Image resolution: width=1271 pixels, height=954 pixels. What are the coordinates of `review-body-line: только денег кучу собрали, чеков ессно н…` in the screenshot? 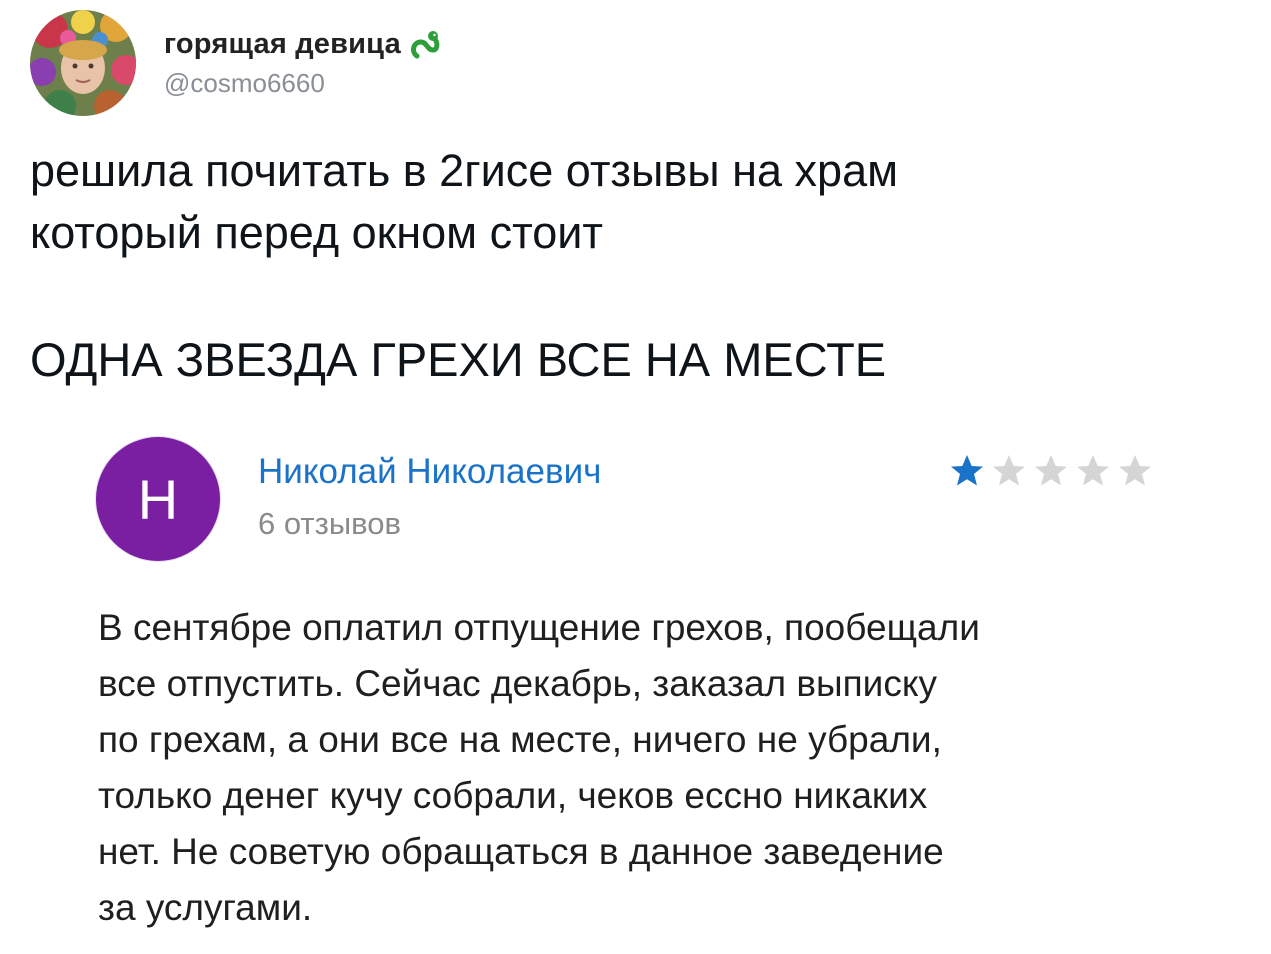 It's located at (513, 795).